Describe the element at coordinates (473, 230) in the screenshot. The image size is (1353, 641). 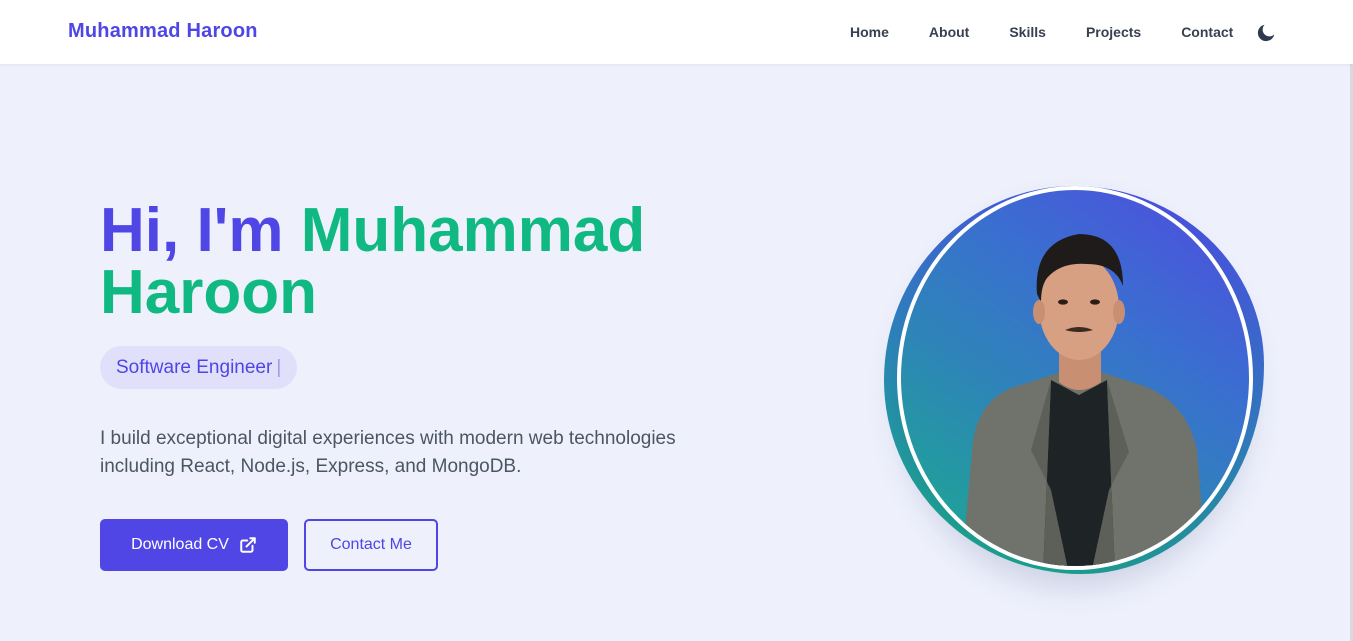
I see `hero-name-first: Muhammad` at that location.